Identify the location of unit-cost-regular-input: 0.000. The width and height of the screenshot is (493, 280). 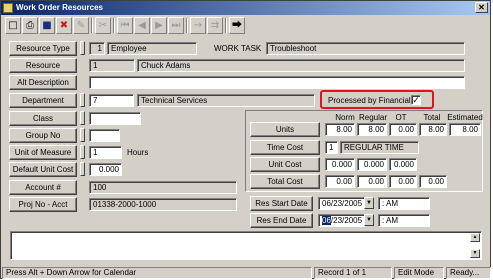
(372, 164).